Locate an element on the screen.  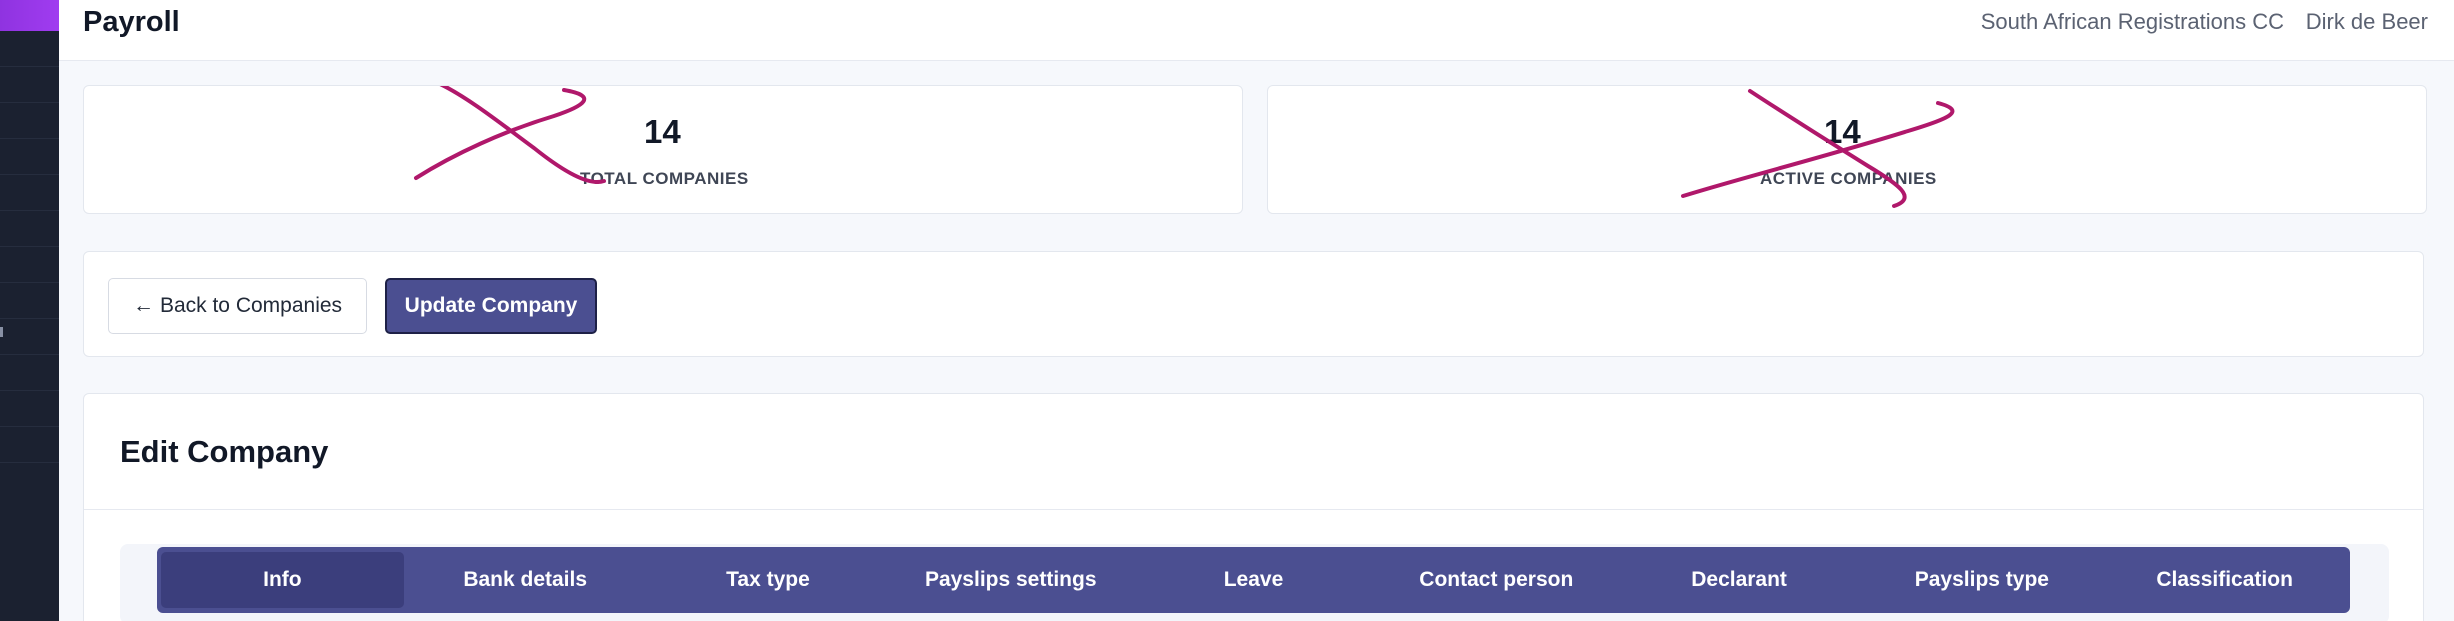
tab-contact-person: Contact person is located at coordinates (1496, 580).